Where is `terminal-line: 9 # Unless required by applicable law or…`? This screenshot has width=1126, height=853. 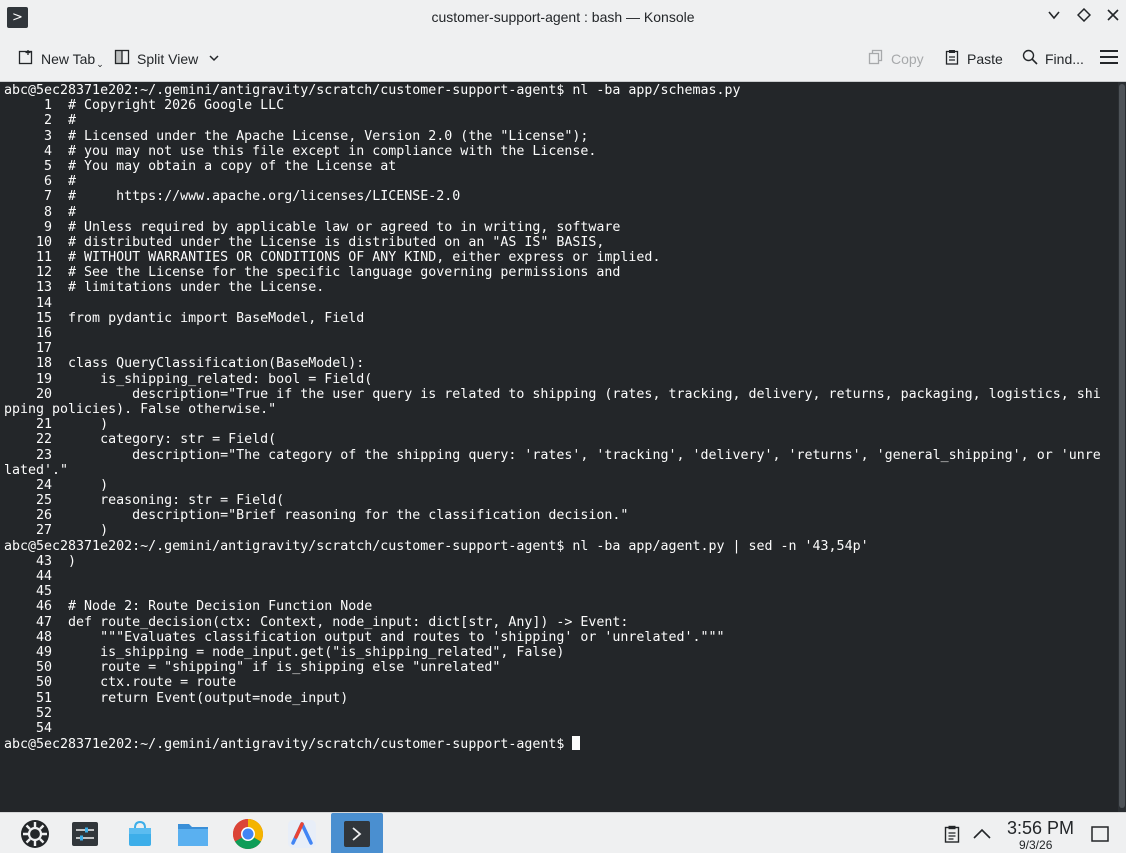 terminal-line: 9 # Unless required by applicable law or… is located at coordinates (312, 227).